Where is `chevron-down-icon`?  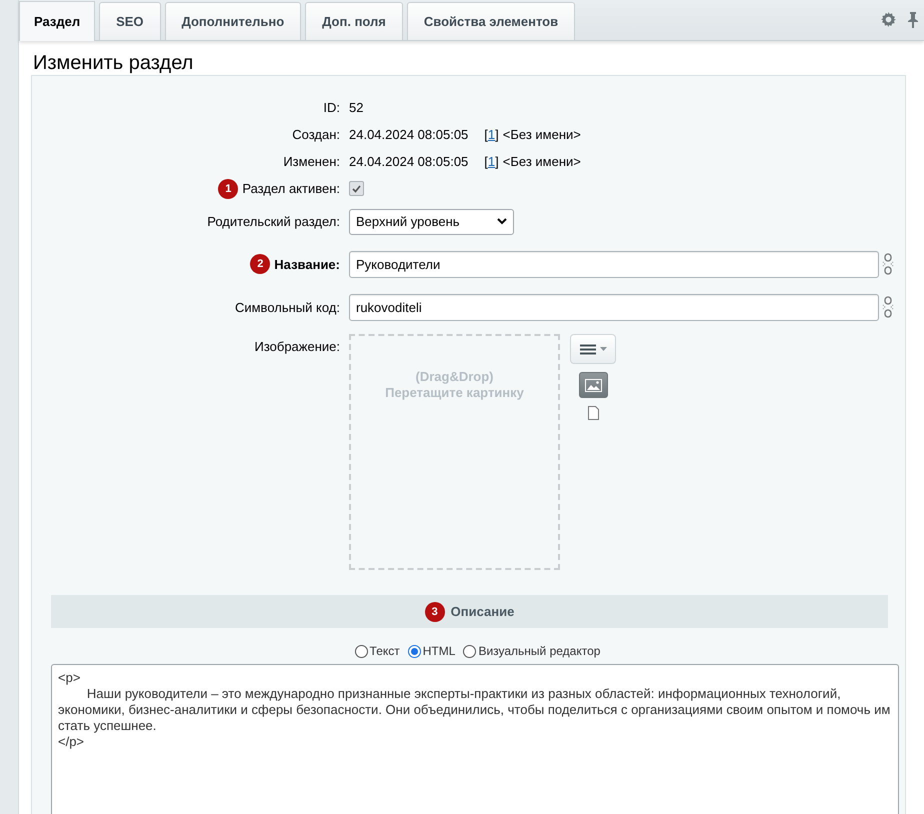 chevron-down-icon is located at coordinates (502, 221).